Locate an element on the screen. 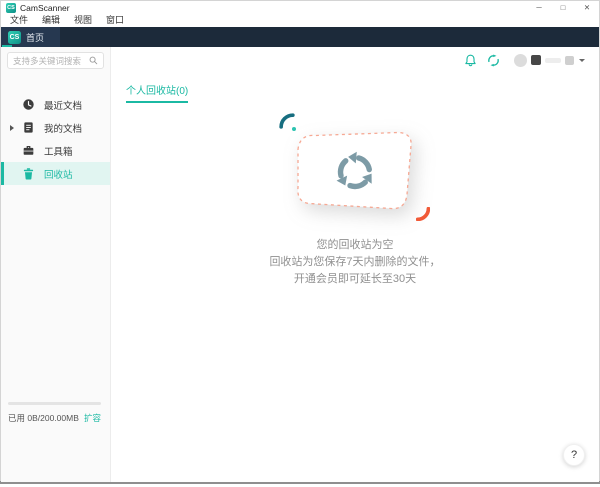  menu-view: 视图 is located at coordinates (83, 20).